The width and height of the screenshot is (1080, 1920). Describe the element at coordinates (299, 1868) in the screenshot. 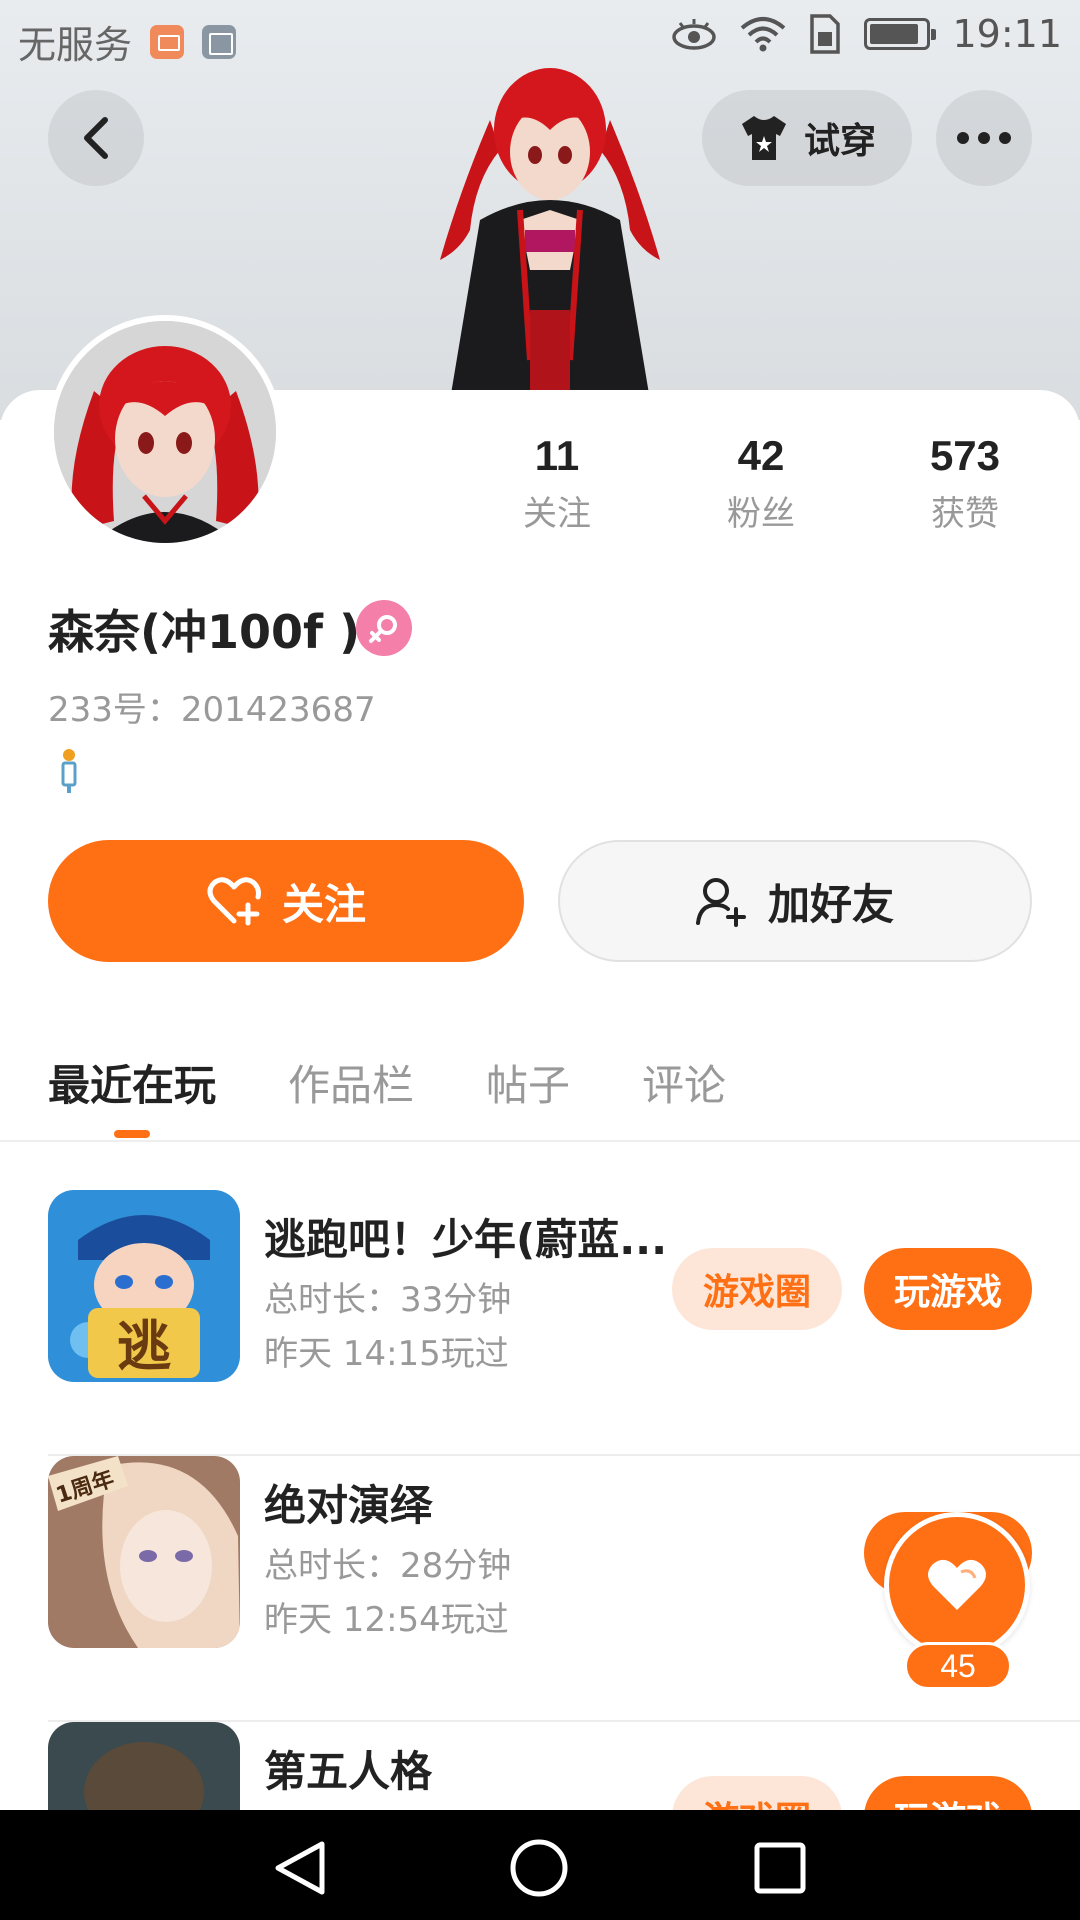

I see `nav-back-icon` at that location.